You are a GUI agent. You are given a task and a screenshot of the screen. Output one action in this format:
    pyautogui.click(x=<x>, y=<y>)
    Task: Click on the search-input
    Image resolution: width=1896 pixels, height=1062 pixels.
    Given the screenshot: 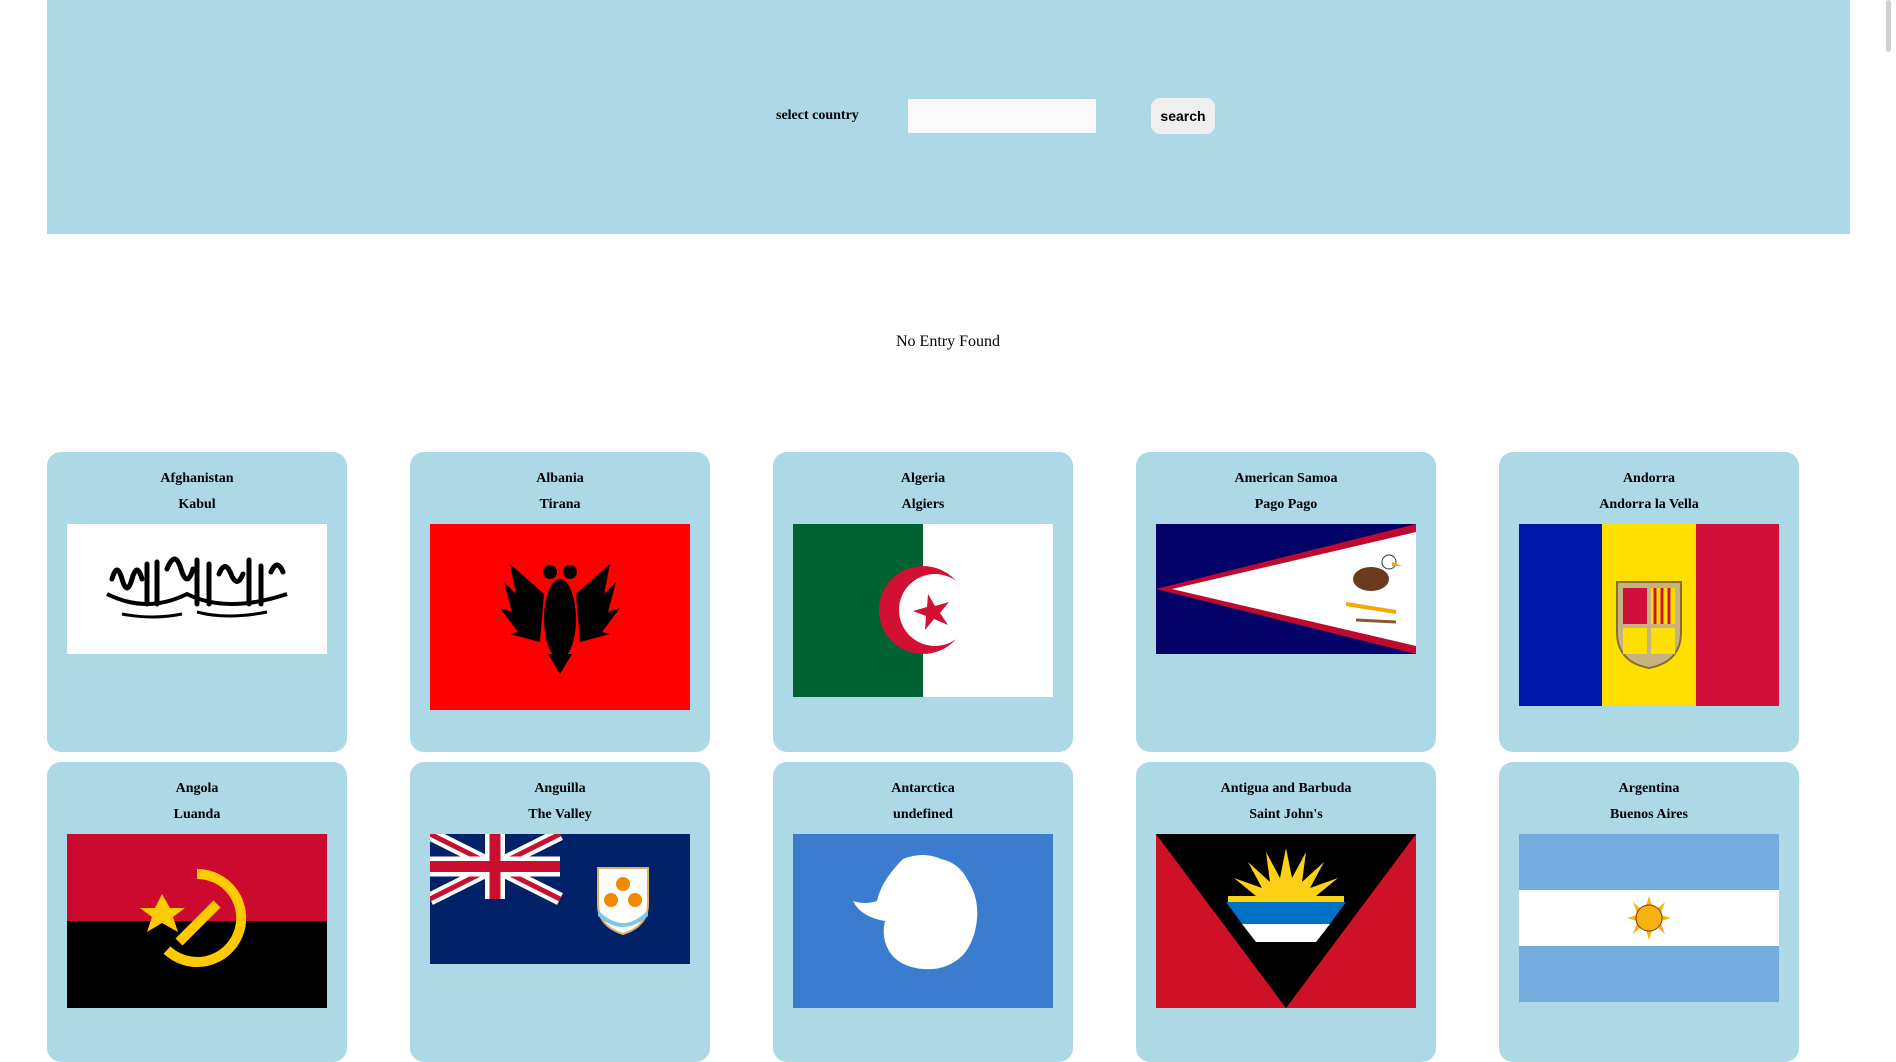 What is the action you would take?
    pyautogui.click(x=1002, y=116)
    